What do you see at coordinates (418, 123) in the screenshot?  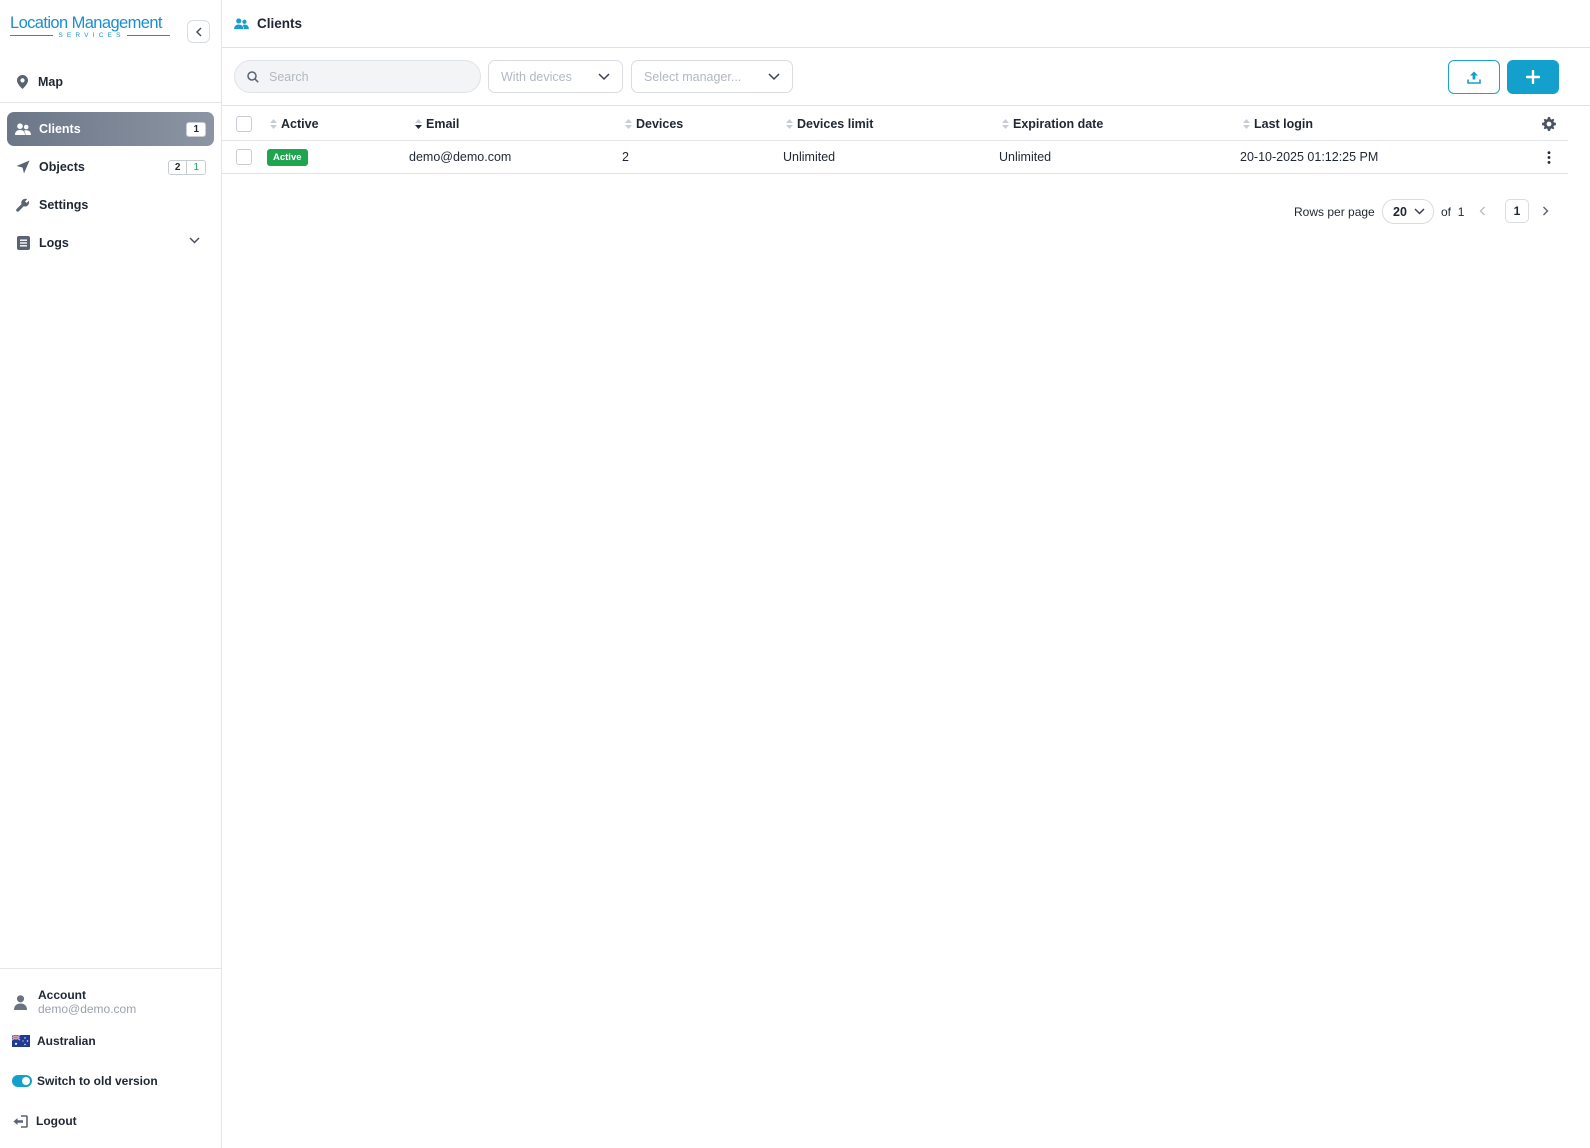 I see `sort-descending-icon` at bounding box center [418, 123].